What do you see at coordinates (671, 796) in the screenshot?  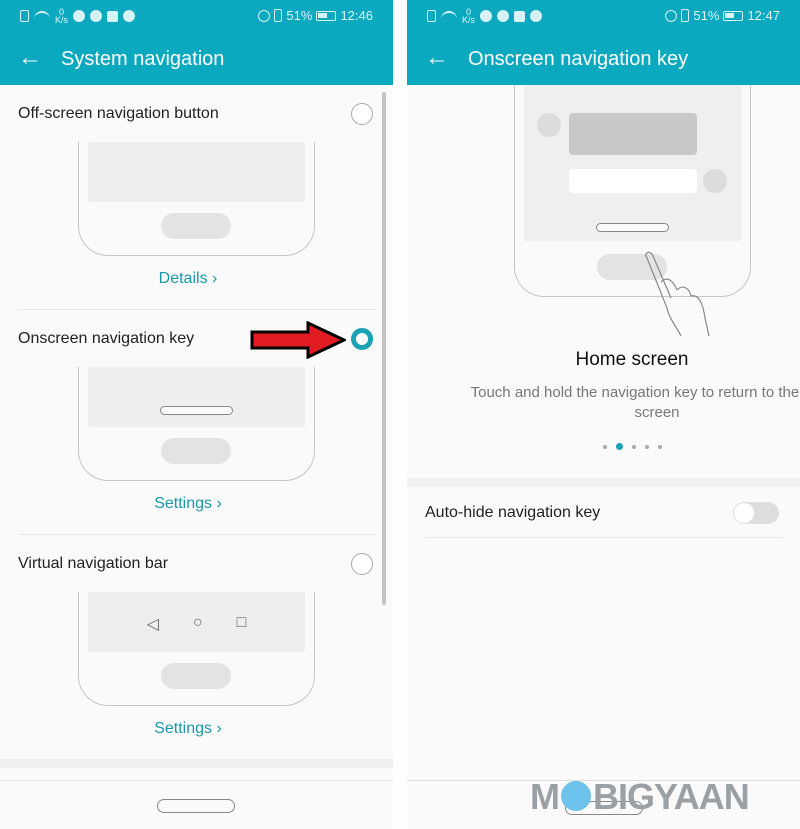 I see `watermark-suffix: BIGYAAN` at bounding box center [671, 796].